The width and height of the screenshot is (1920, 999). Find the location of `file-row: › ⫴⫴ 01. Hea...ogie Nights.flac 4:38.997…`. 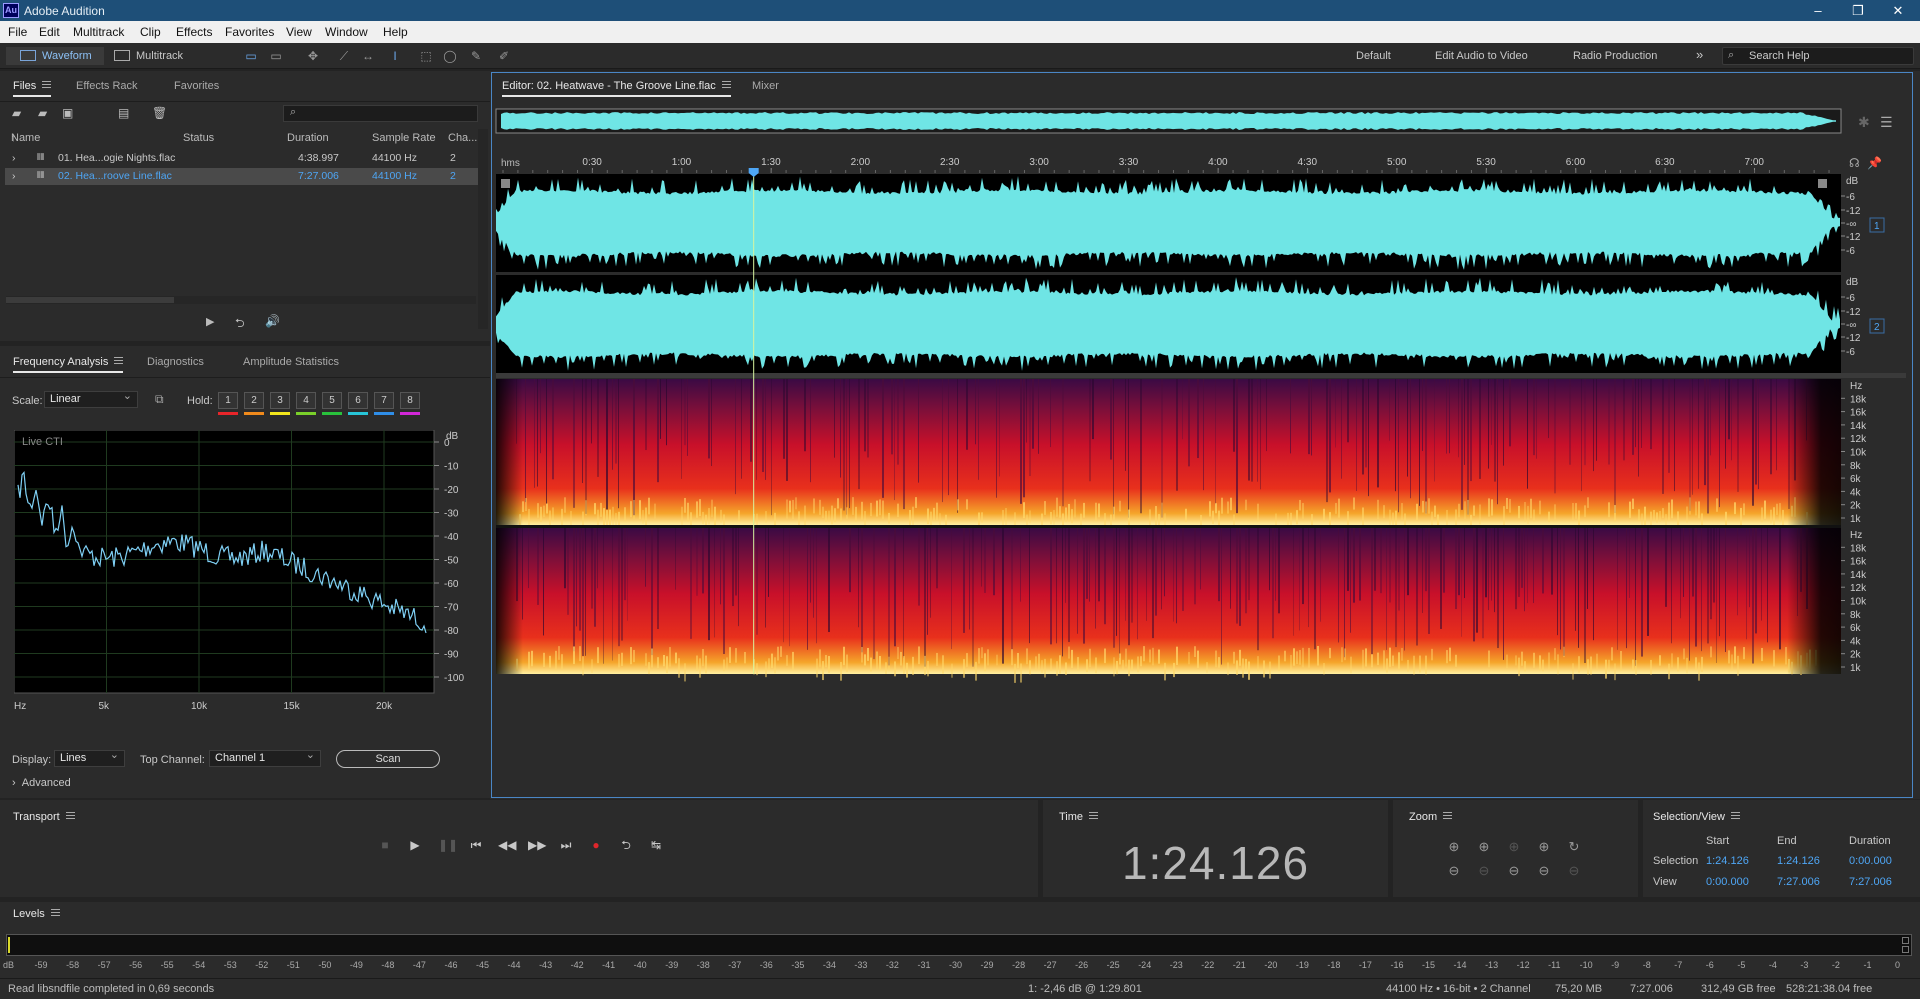

file-row: › ⫴⫴ 01. Hea...ogie Nights.flac 4:38.997… is located at coordinates (241, 158).